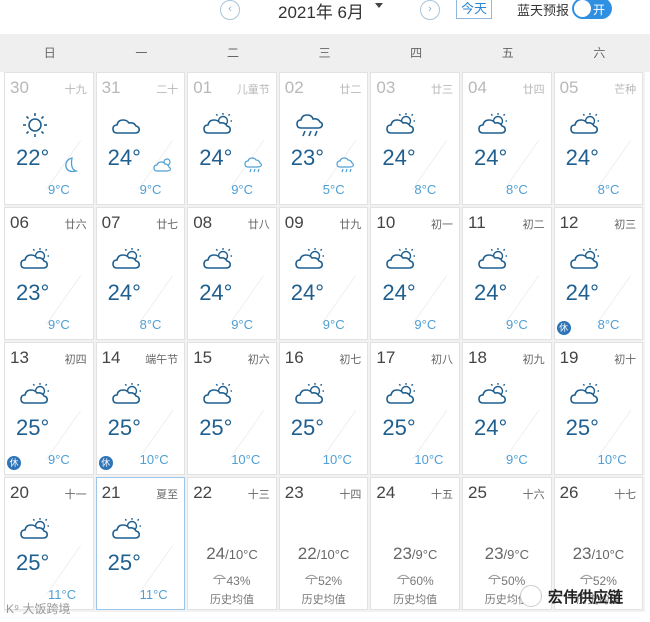 The image size is (650, 622). Describe the element at coordinates (441, 495) in the screenshot. I see `lunar-date: 十五` at that location.